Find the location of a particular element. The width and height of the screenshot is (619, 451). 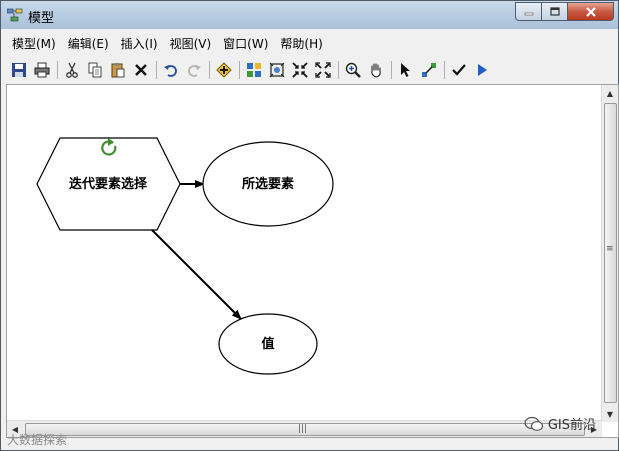

watermark-text: GIS前沿 is located at coordinates (571, 425).